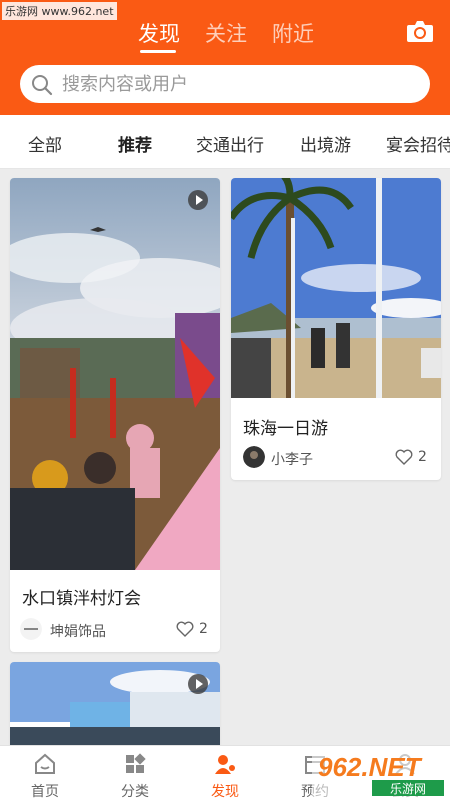 The image size is (450, 800). I want to click on nav-label: 首页, so click(45, 792).